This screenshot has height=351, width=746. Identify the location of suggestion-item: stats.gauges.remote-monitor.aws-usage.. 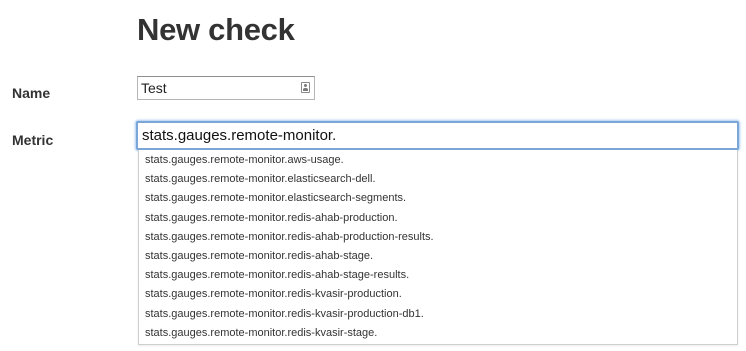
(438, 160).